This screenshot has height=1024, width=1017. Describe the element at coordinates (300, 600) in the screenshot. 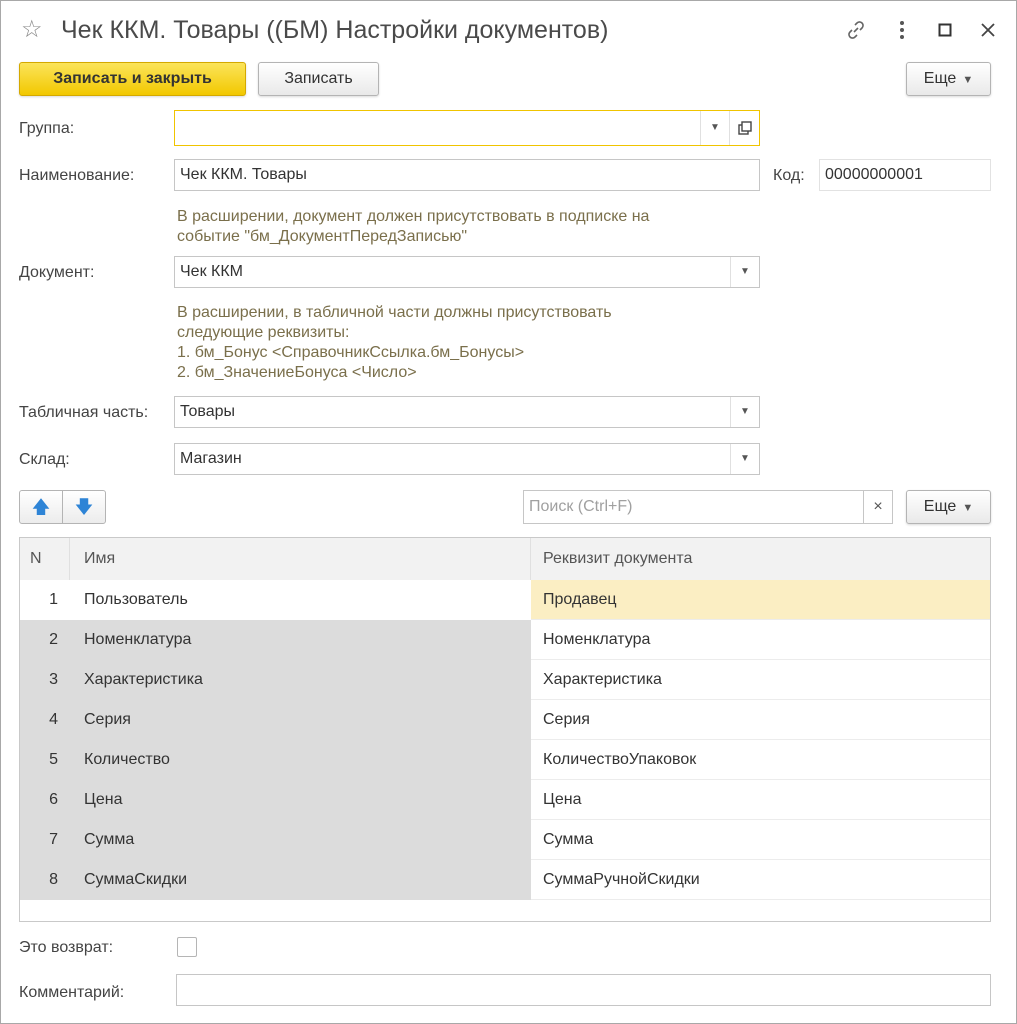

I see `row-name: Пользователь` at that location.